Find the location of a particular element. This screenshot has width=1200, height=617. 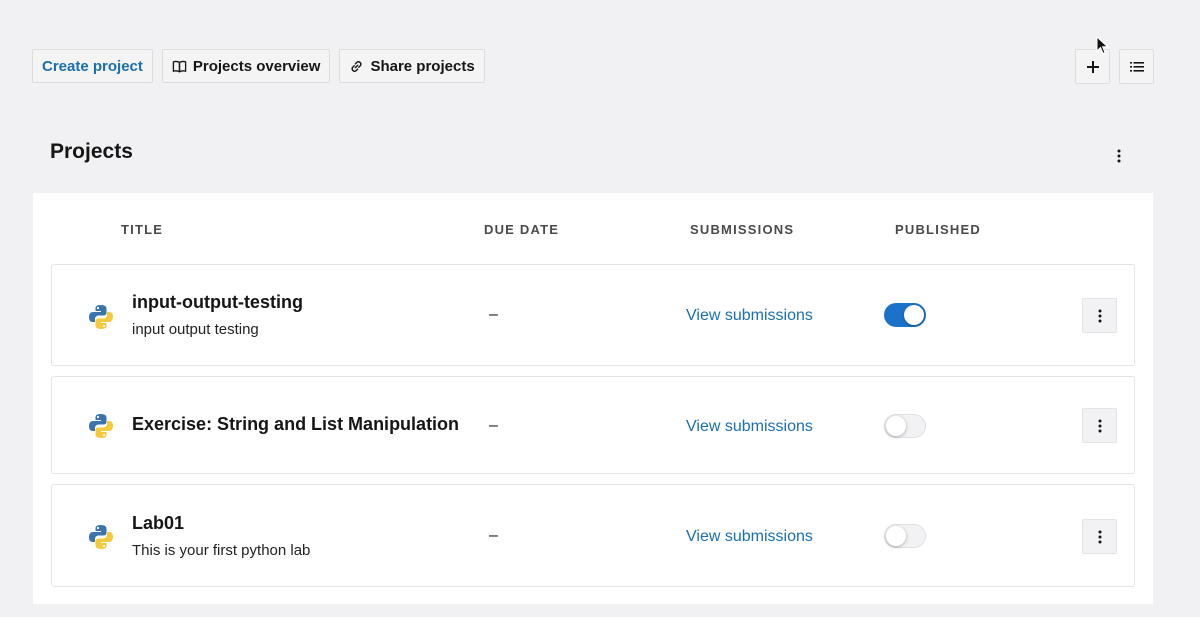

create-project-label: Create project is located at coordinates (92, 66).